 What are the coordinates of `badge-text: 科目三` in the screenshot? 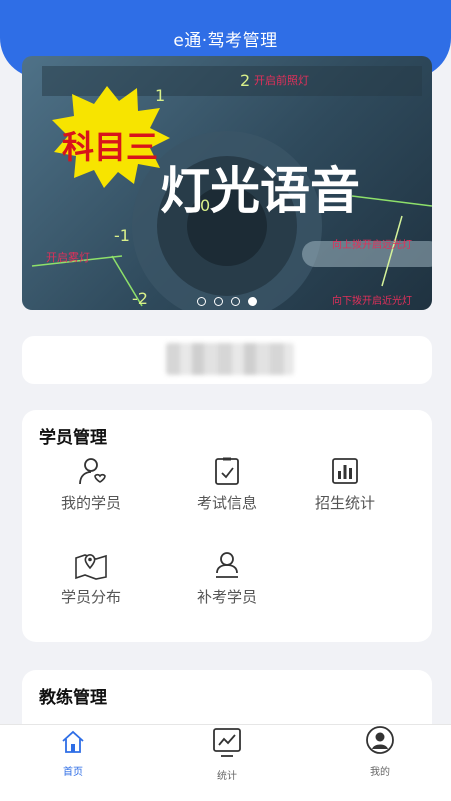 It's located at (110, 147).